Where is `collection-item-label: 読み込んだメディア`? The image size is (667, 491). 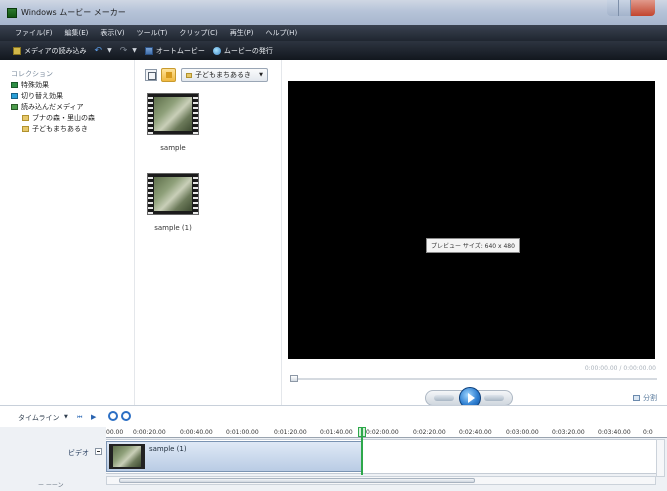
collection-item-label: 読み込んだメディア is located at coordinates (52, 107).